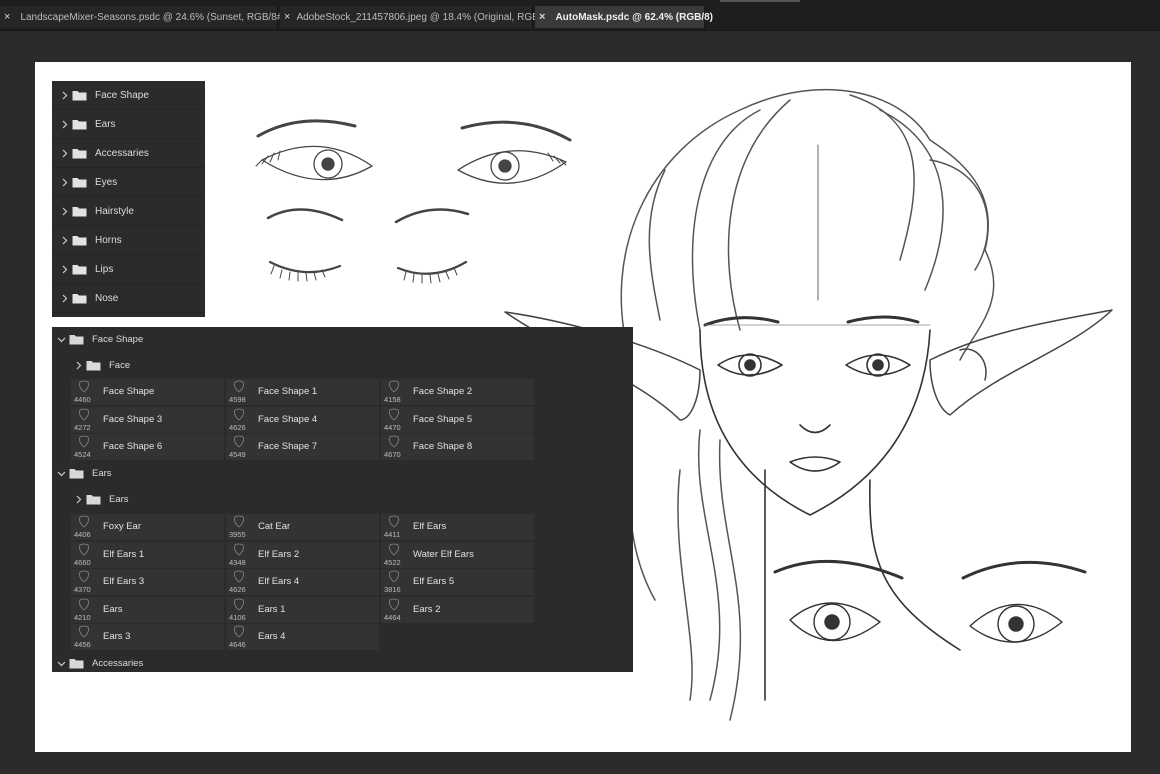 The width and height of the screenshot is (1160, 774). Describe the element at coordinates (302, 554) in the screenshot. I see `asset-thumbnail-item: 4348 Elf Ears 2` at that location.